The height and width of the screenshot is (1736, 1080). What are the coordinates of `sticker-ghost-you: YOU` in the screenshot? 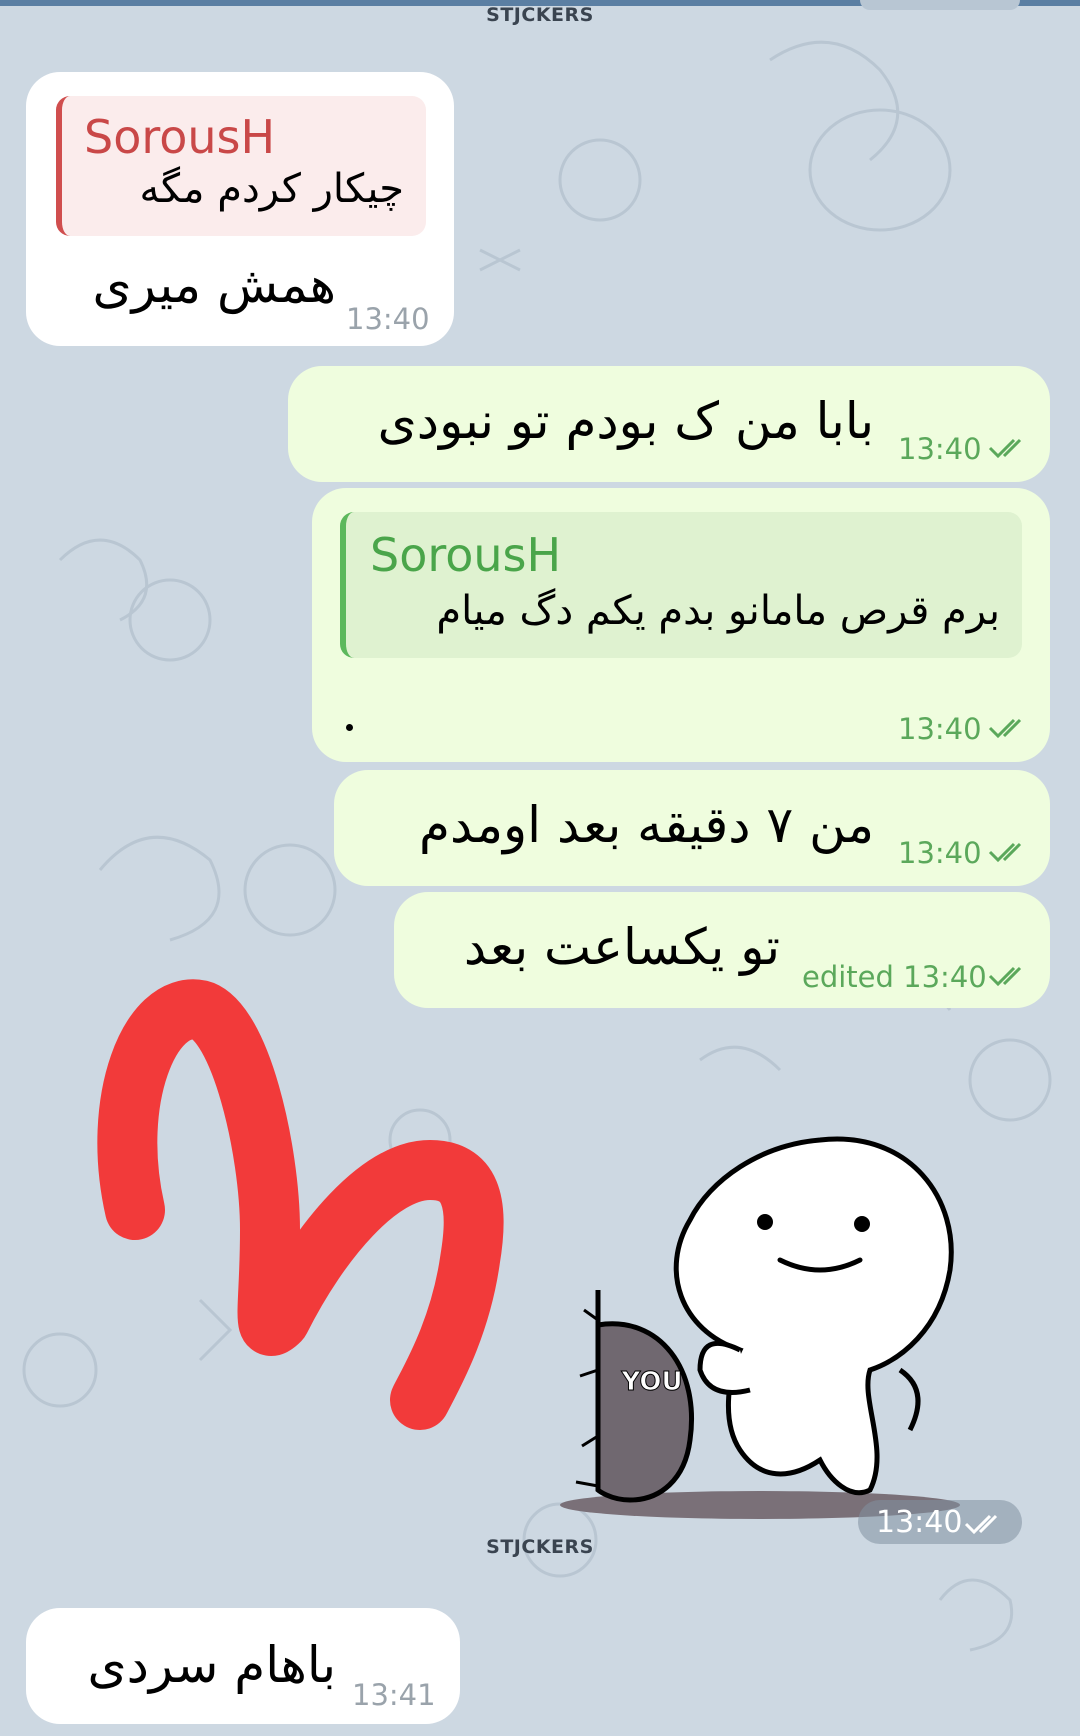 It's located at (780, 1320).